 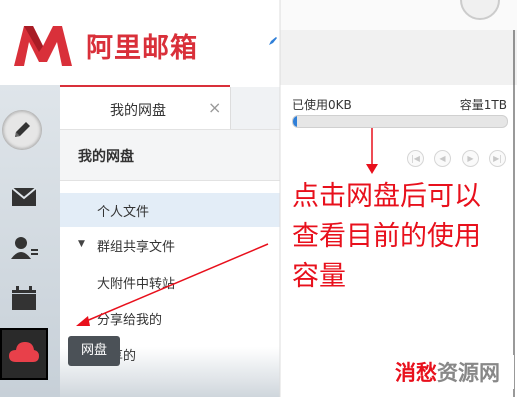 I want to click on netdisk-tooltip: 网盘, so click(x=94, y=351).